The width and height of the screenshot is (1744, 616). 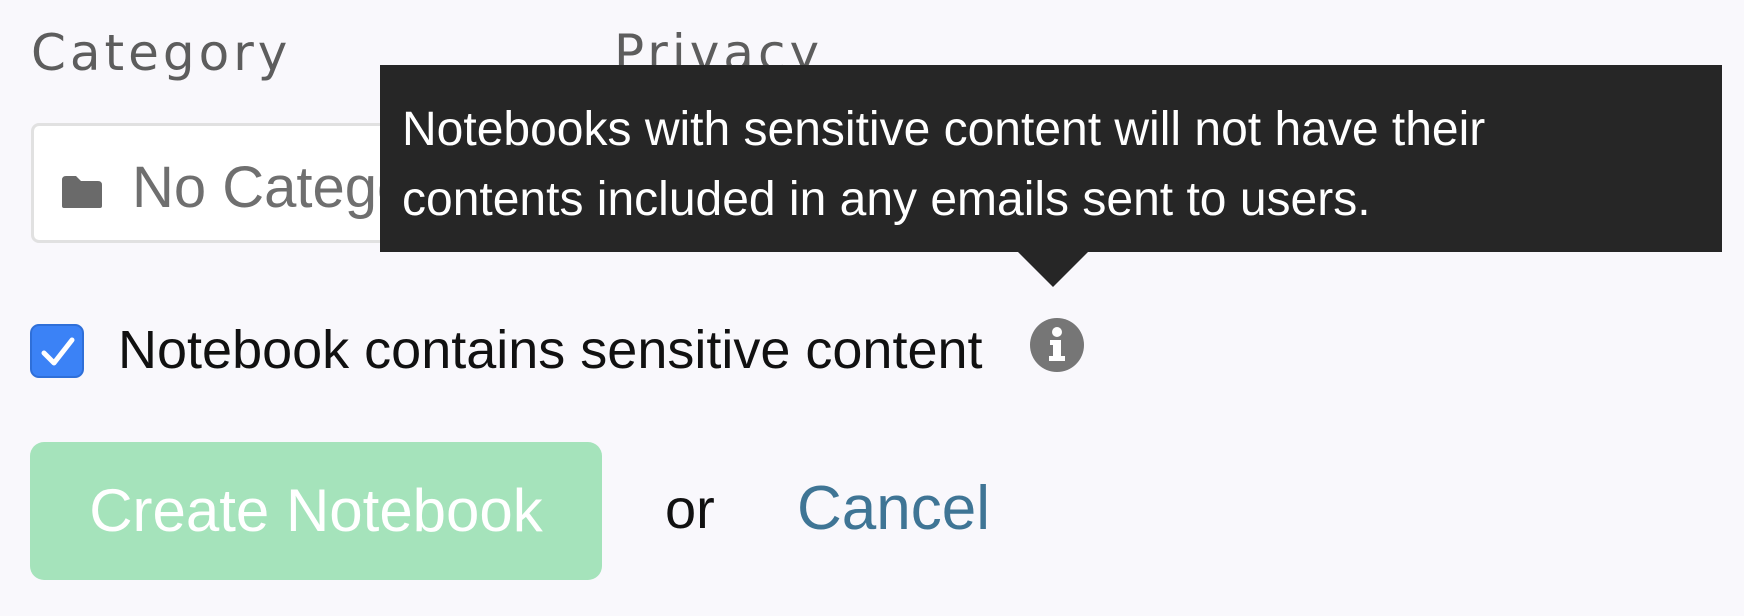 What do you see at coordinates (893, 509) in the screenshot?
I see `cancel-link: Cancel` at bounding box center [893, 509].